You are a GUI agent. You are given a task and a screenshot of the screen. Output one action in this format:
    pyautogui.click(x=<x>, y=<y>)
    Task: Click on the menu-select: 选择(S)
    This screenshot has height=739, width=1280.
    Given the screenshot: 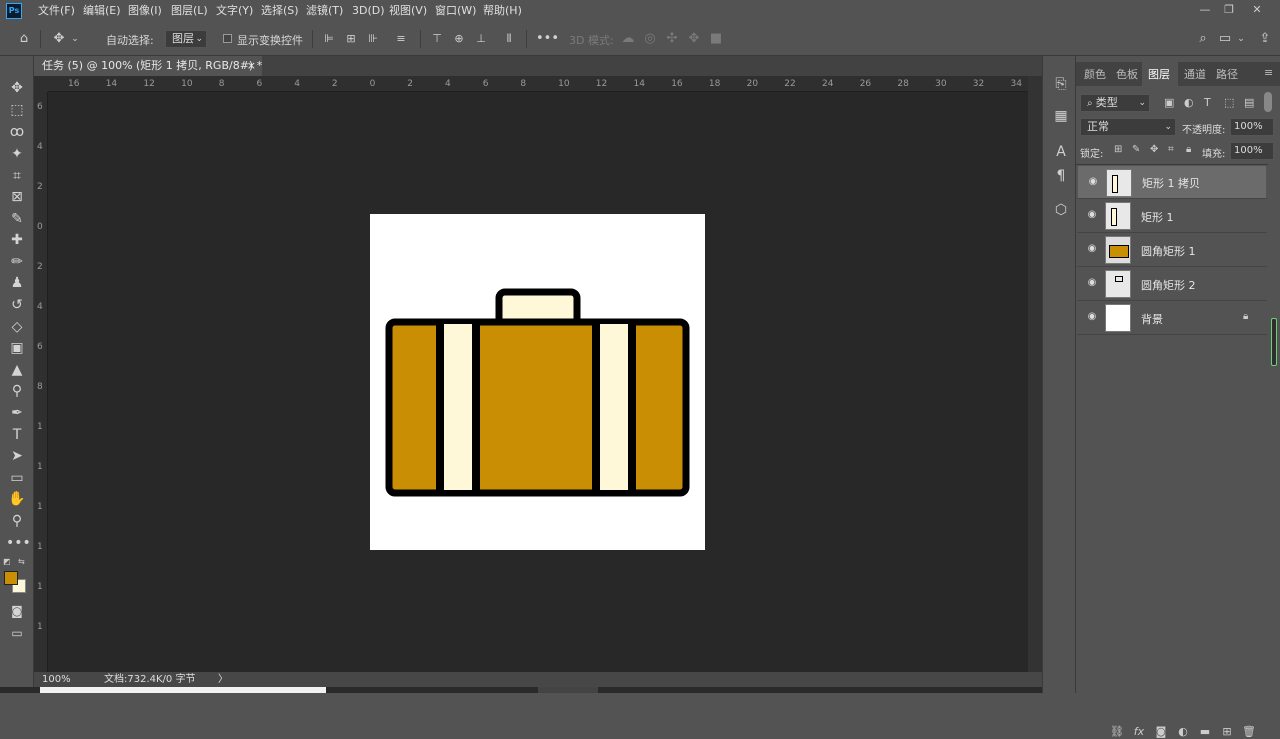 What is the action you would take?
    pyautogui.click(x=280, y=11)
    